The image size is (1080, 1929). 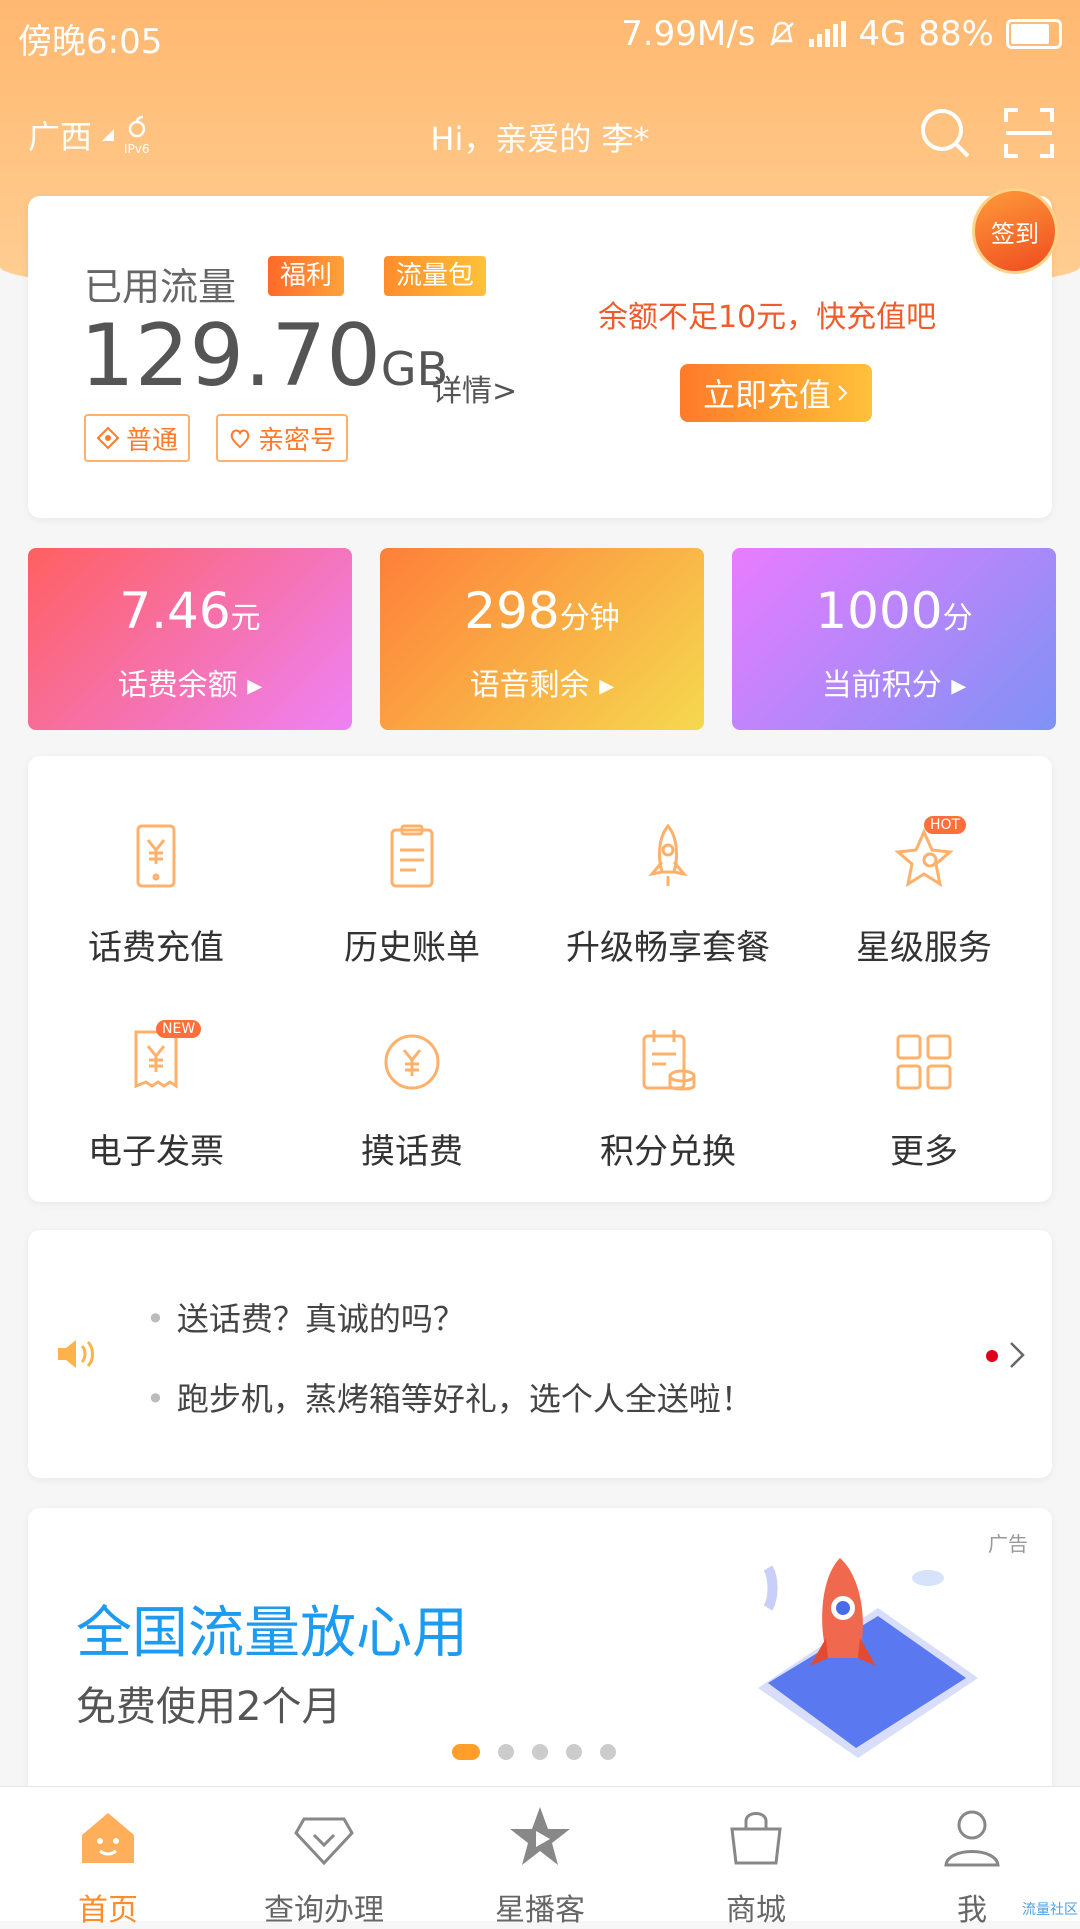 What do you see at coordinates (1029, 133) in the screenshot?
I see `scan-icon` at bounding box center [1029, 133].